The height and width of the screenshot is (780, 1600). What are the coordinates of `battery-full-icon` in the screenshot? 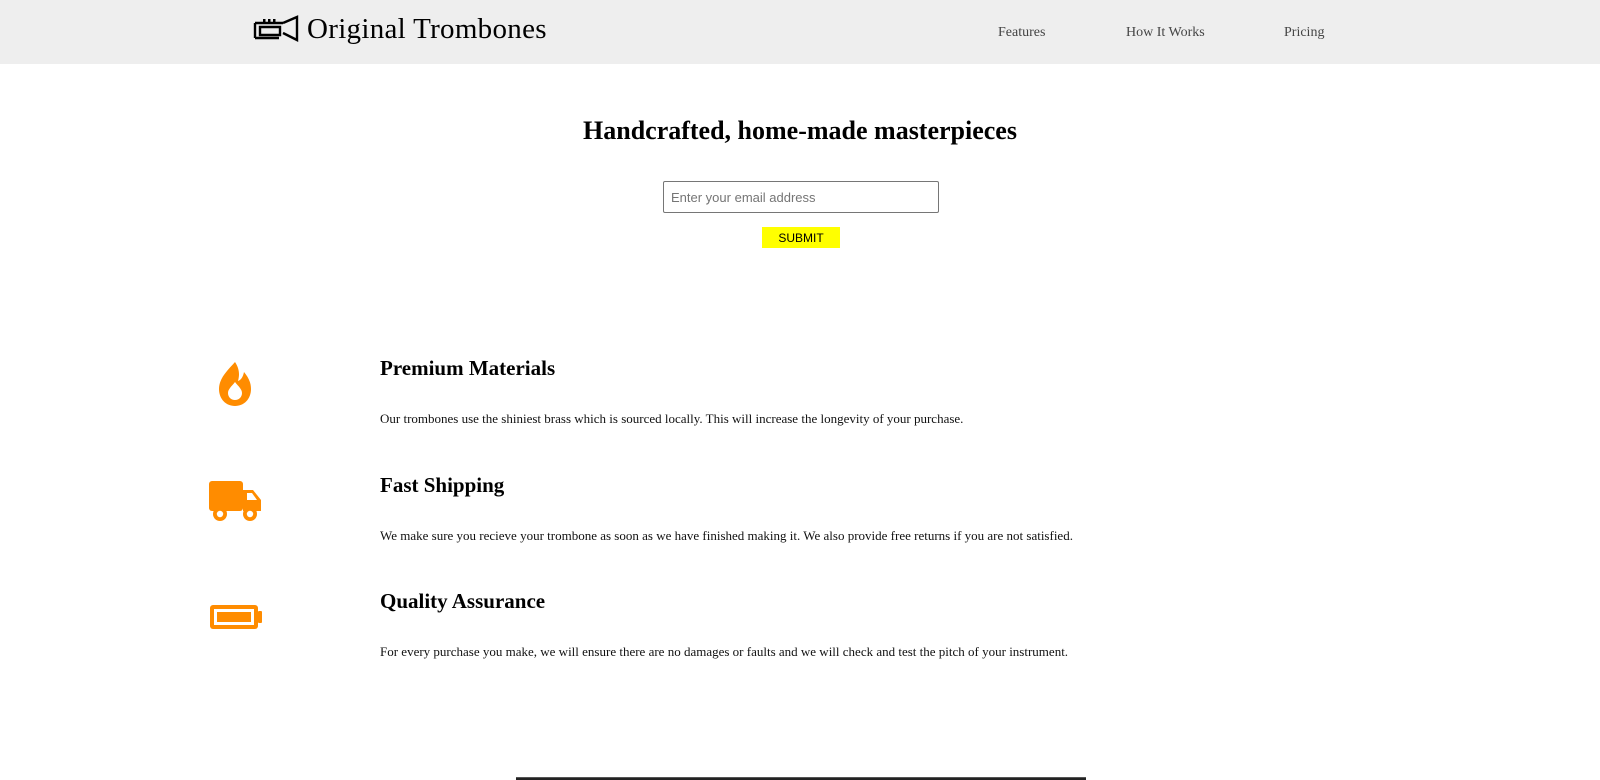 It's located at (236, 619).